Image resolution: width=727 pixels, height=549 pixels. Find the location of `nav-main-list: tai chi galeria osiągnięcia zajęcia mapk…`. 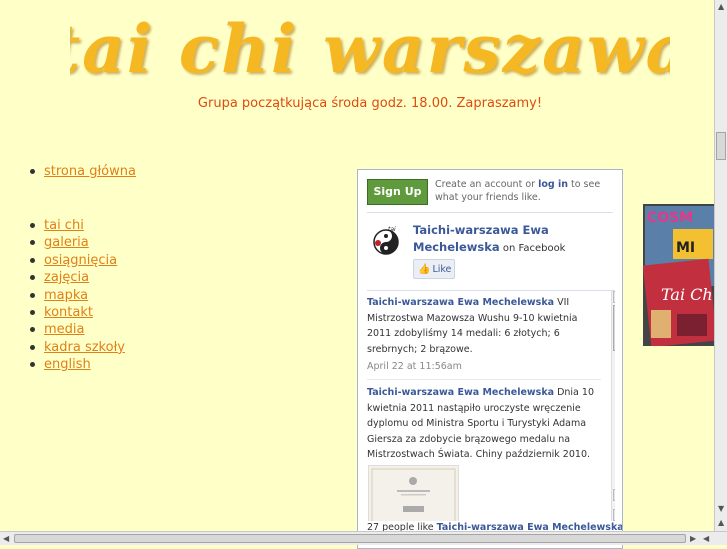

nav-main-list: tai chi galeria osiągnięcia zajęcia mapk… is located at coordinates (77, 295).